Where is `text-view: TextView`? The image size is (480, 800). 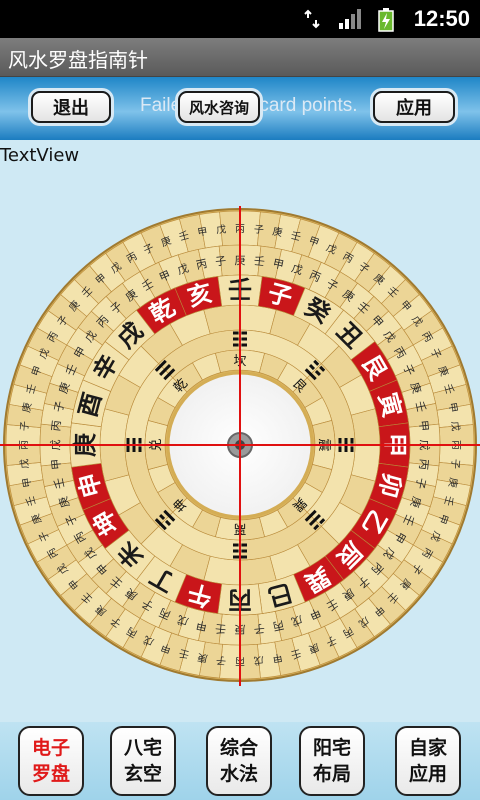 text-view: TextView is located at coordinates (40, 155).